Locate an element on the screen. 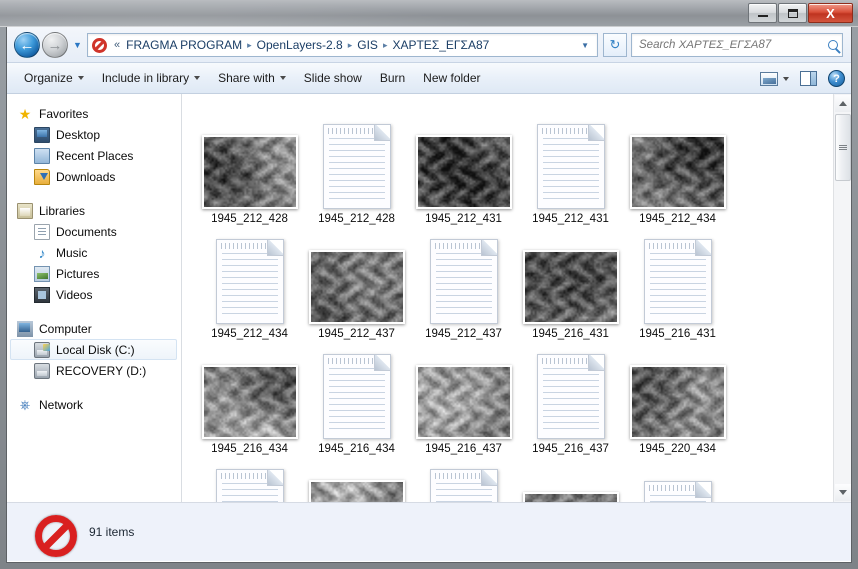  help-glyph: ? is located at coordinates (836, 78).